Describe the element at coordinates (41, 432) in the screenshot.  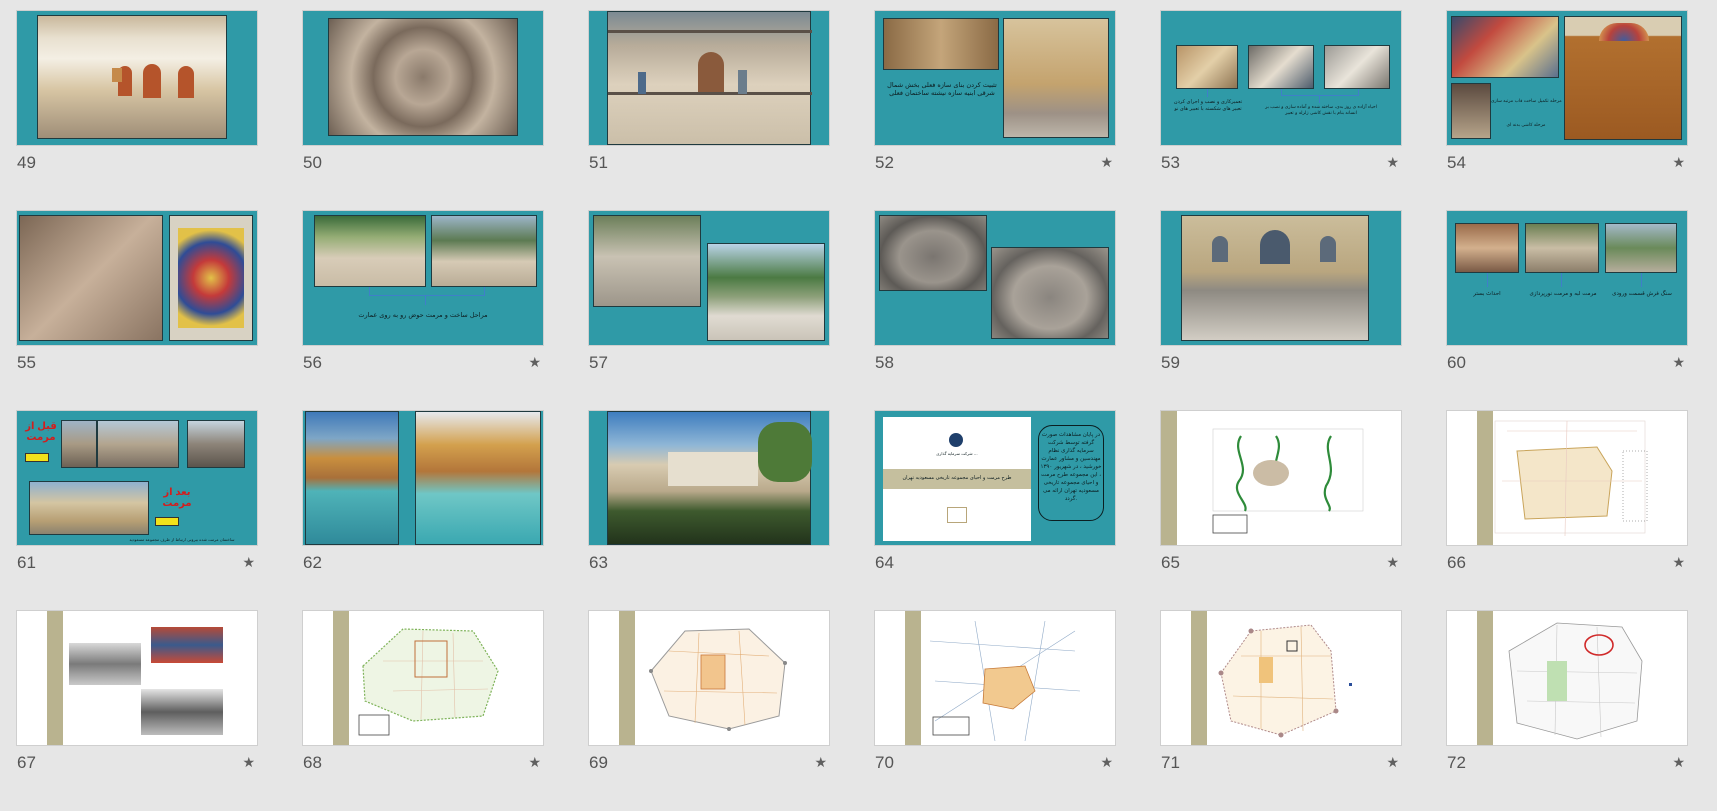
I see `before-label: قبل از مرمت` at that location.